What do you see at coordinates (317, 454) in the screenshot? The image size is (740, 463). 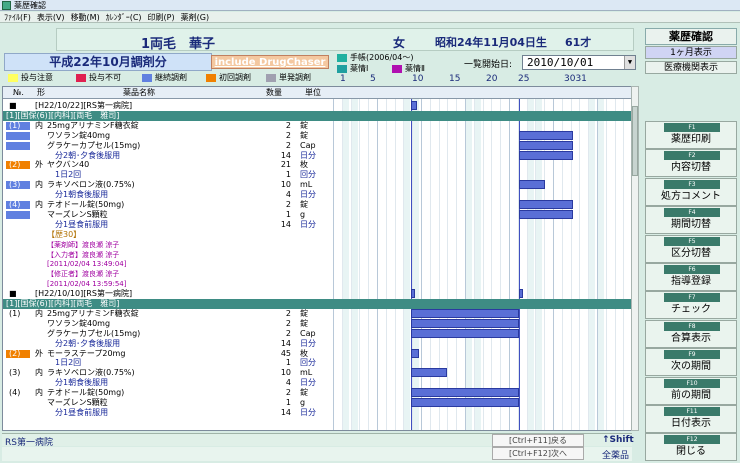 I see `status-bar-2: [Ctrl+F12]次へ 全薬品` at bounding box center [317, 454].